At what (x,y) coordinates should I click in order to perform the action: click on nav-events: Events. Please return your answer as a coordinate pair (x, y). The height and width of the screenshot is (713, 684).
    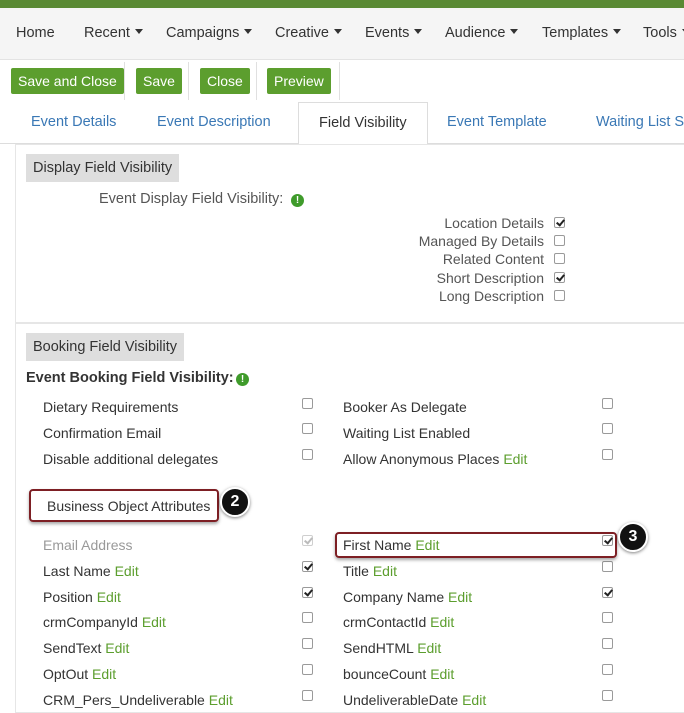
    Looking at the image, I should click on (394, 34).